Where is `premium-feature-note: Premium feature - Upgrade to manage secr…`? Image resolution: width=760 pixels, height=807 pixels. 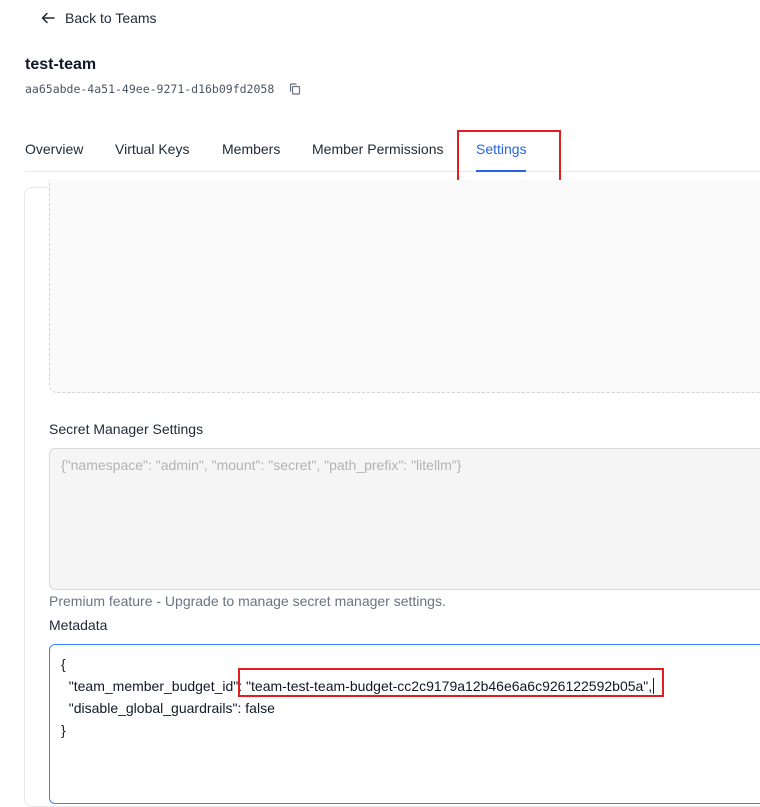
premium-feature-note: Premium feature - Upgrade to manage secr… is located at coordinates (247, 601).